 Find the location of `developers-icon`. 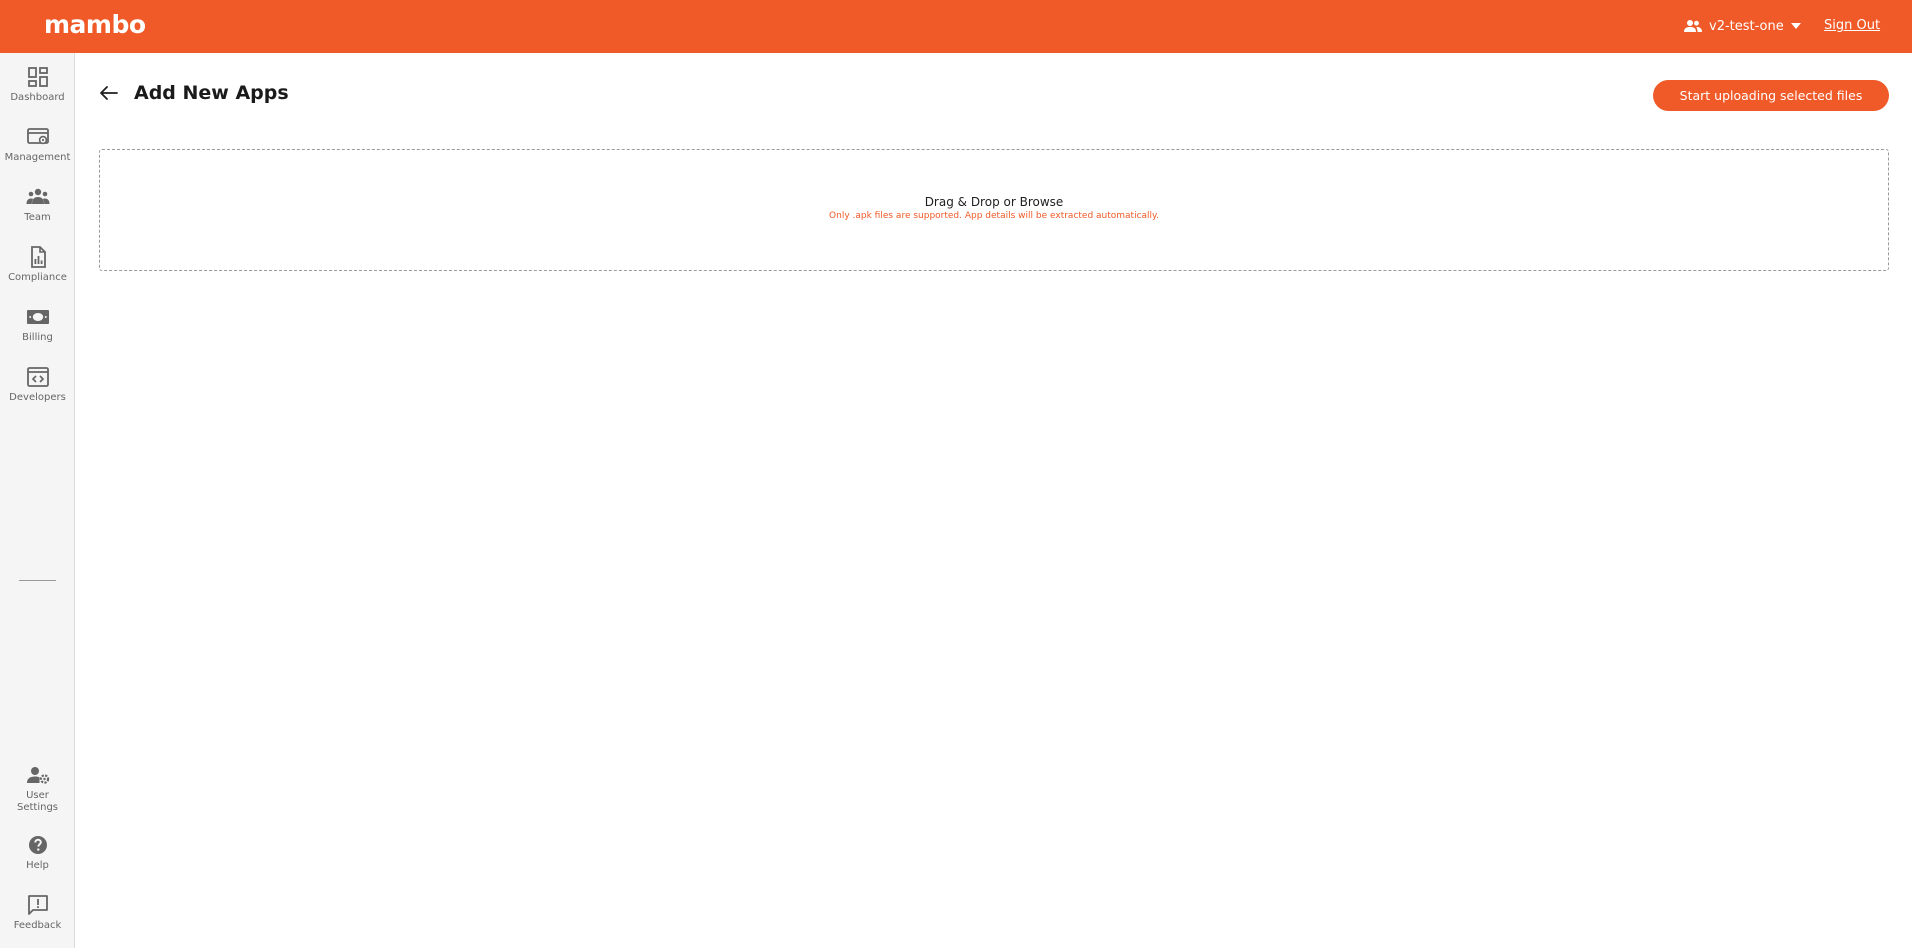

developers-icon is located at coordinates (37, 377).